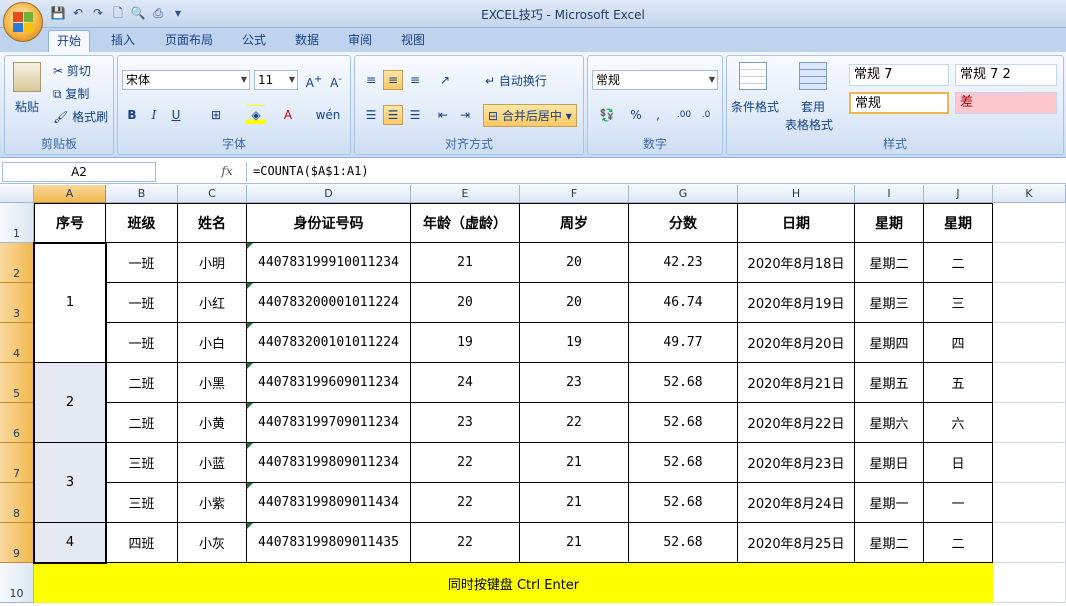 The height and width of the screenshot is (606, 1066). Describe the element at coordinates (276, 80) in the screenshot. I see `font-size-select: 11 ▼` at that location.